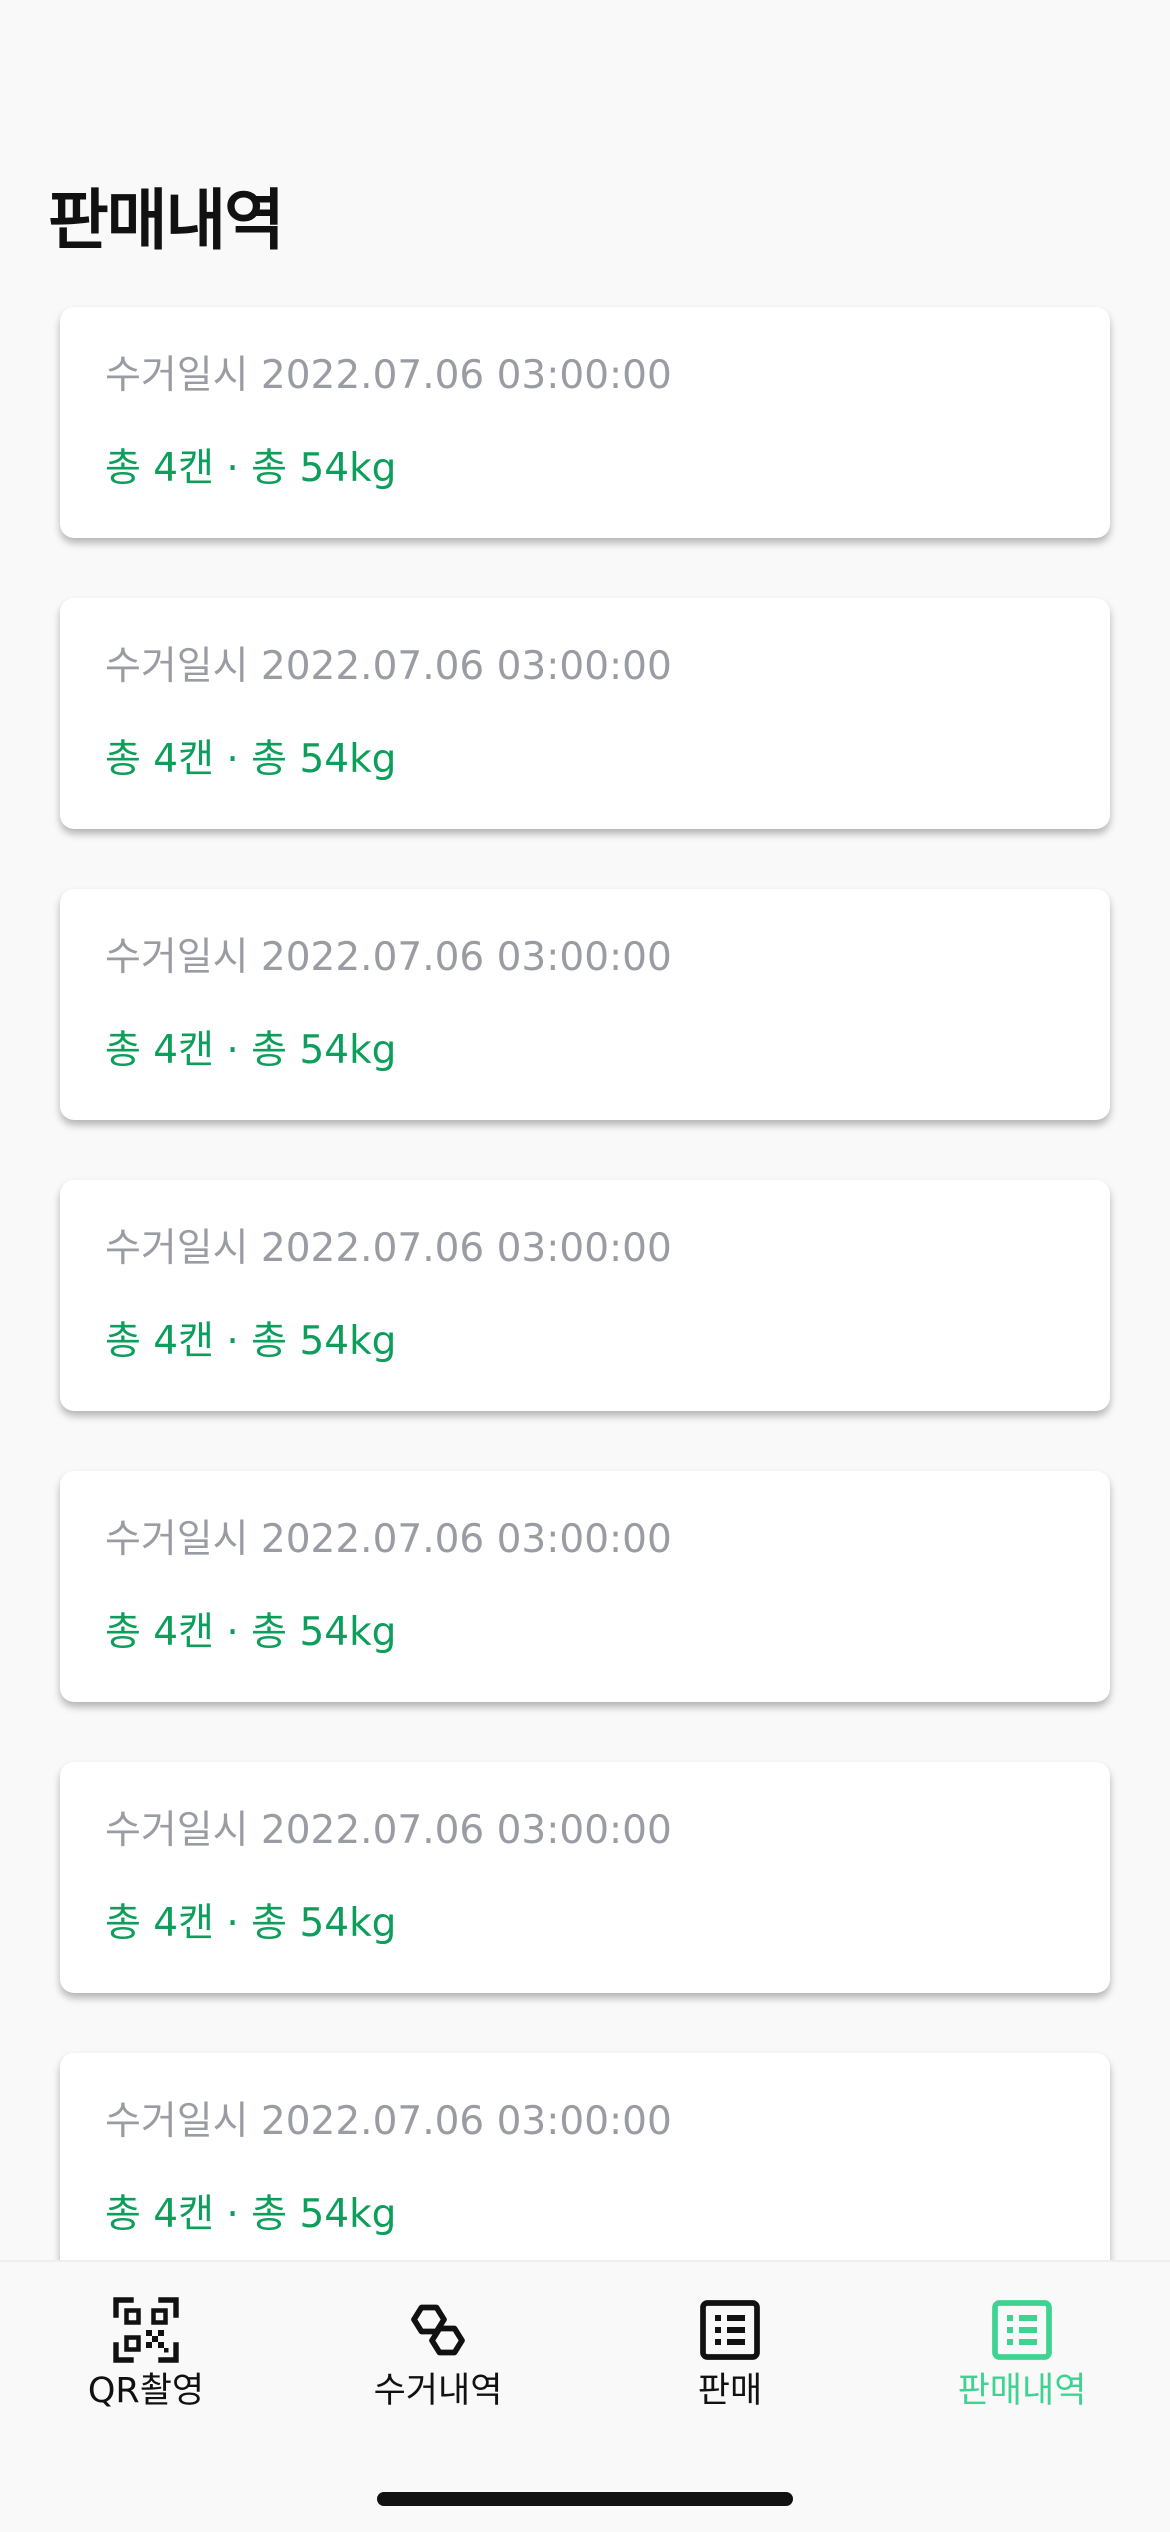  Describe the element at coordinates (1022, 2391) in the screenshot. I see `tab-label: 판매내역` at that location.